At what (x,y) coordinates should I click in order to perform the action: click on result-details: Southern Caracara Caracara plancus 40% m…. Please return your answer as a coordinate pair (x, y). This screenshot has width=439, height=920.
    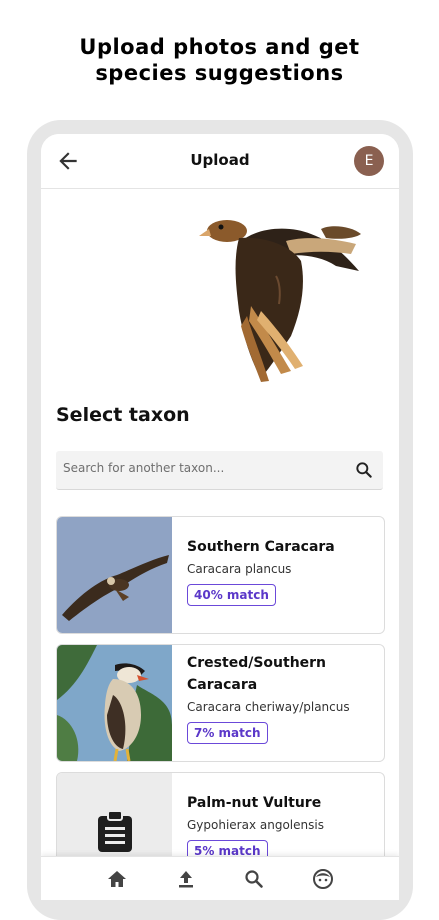
    Looking at the image, I should click on (281, 561).